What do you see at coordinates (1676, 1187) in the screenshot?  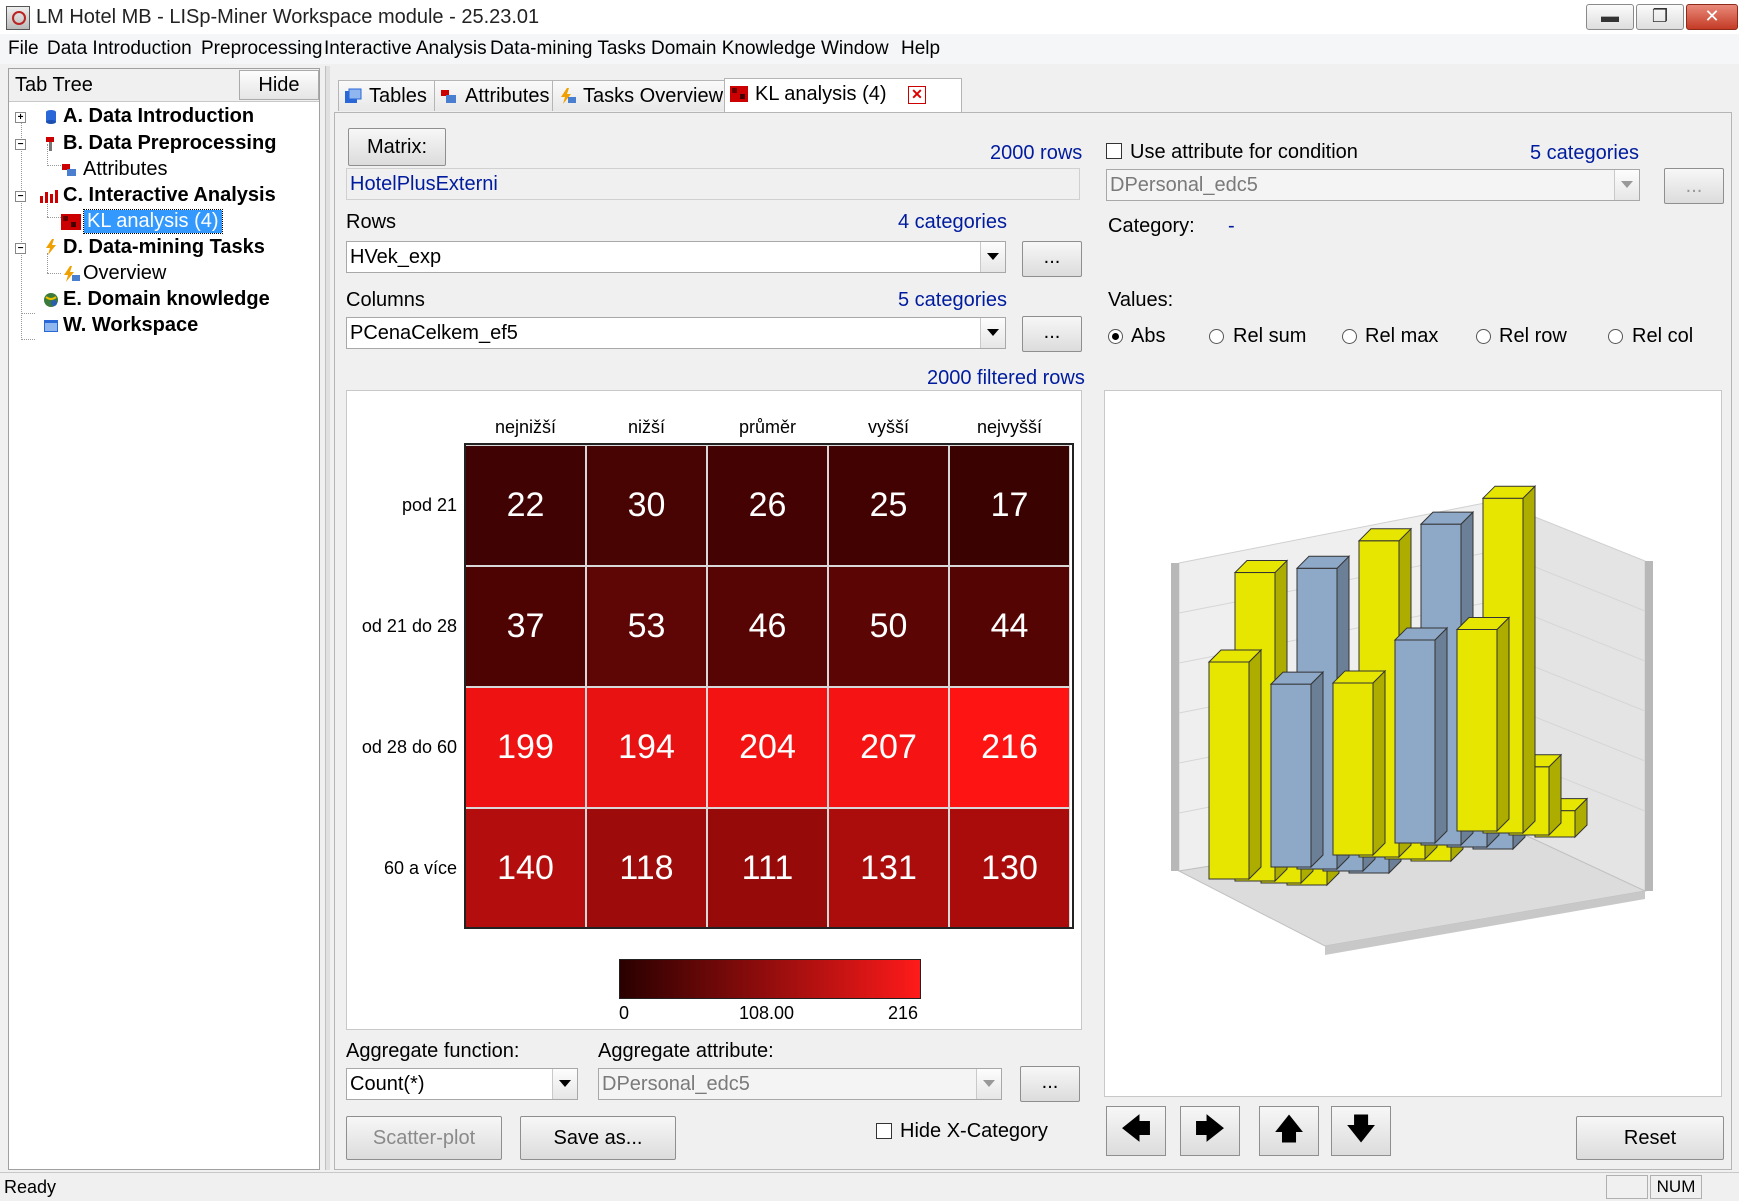 I see `num-lock-indicator: NUM` at bounding box center [1676, 1187].